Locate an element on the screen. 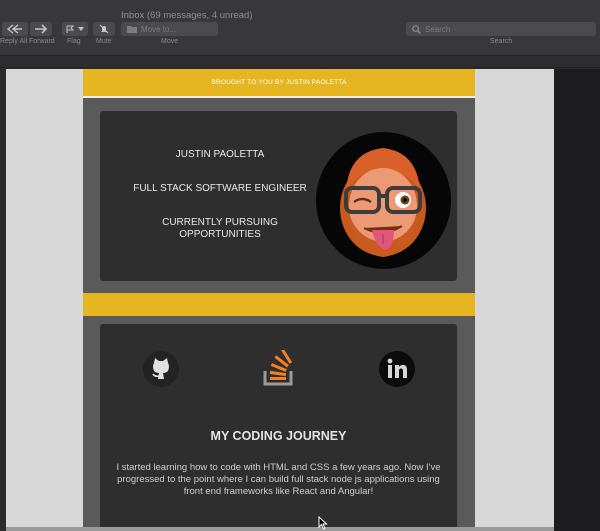  flag-label: Flag is located at coordinates (74, 41).